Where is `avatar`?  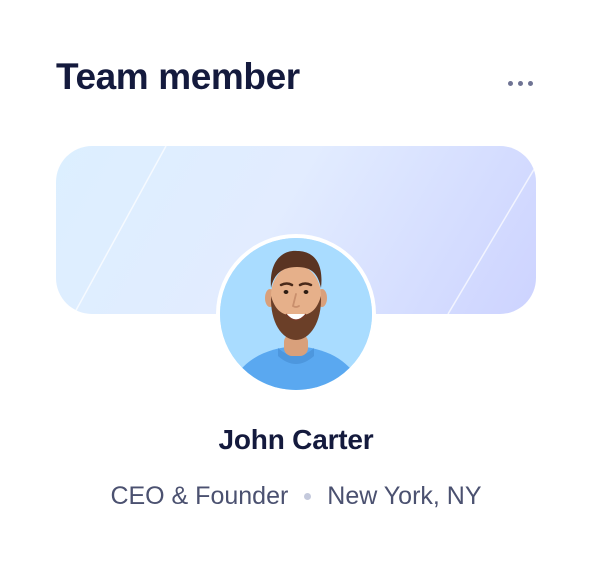 avatar is located at coordinates (296, 314).